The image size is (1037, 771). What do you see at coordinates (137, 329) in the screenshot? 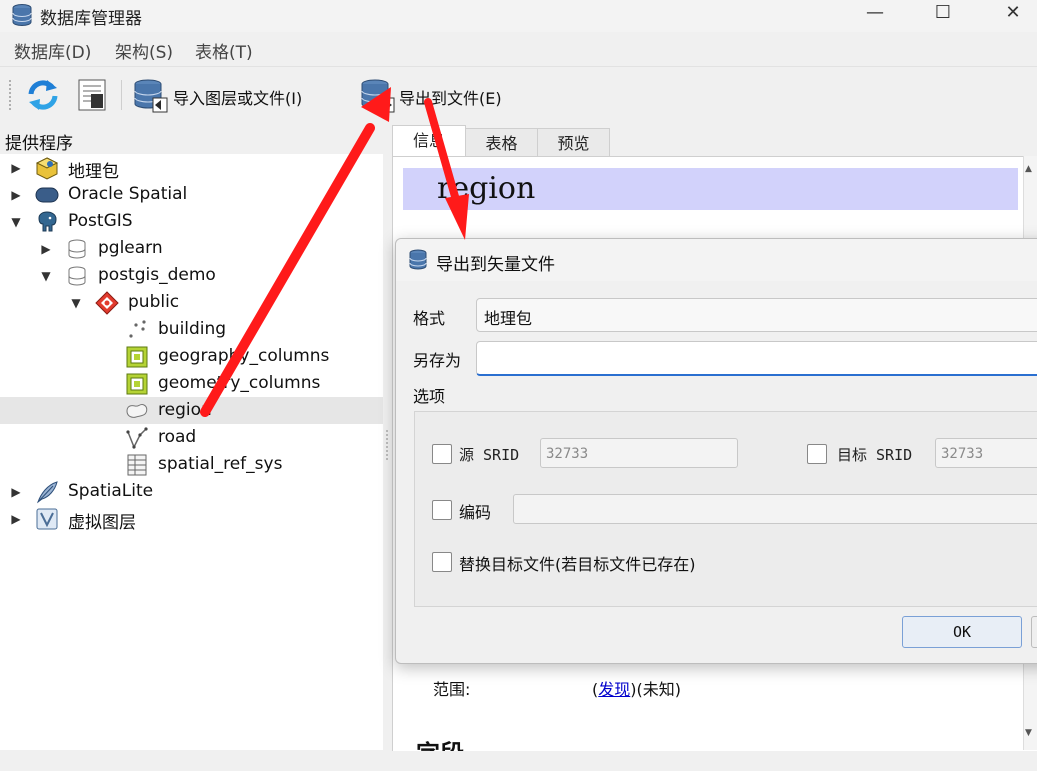
I see `point-layer-icon` at bounding box center [137, 329].